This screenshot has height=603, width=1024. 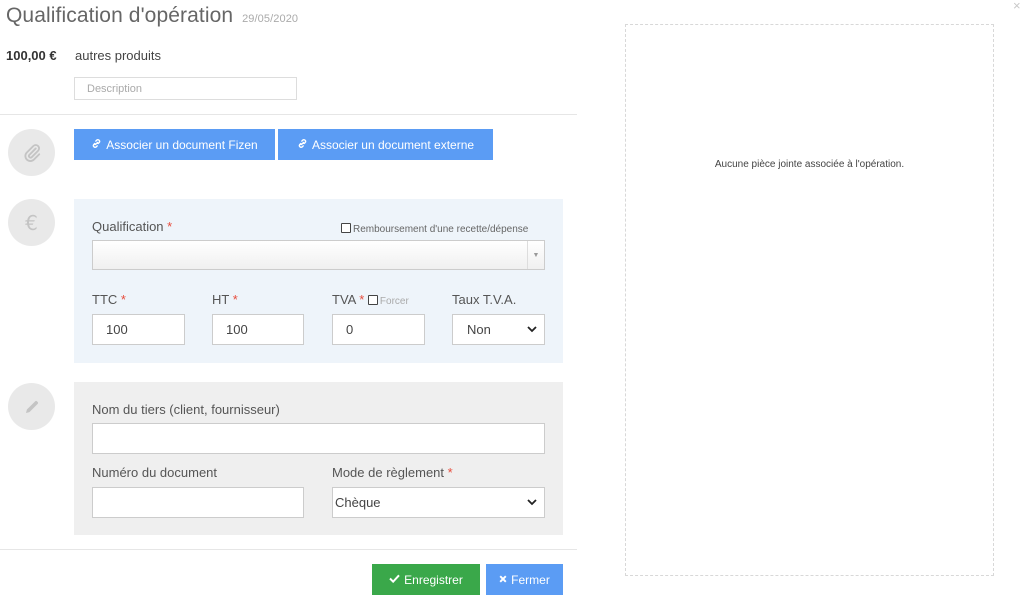 I want to click on x-icon, so click(x=503, y=580).